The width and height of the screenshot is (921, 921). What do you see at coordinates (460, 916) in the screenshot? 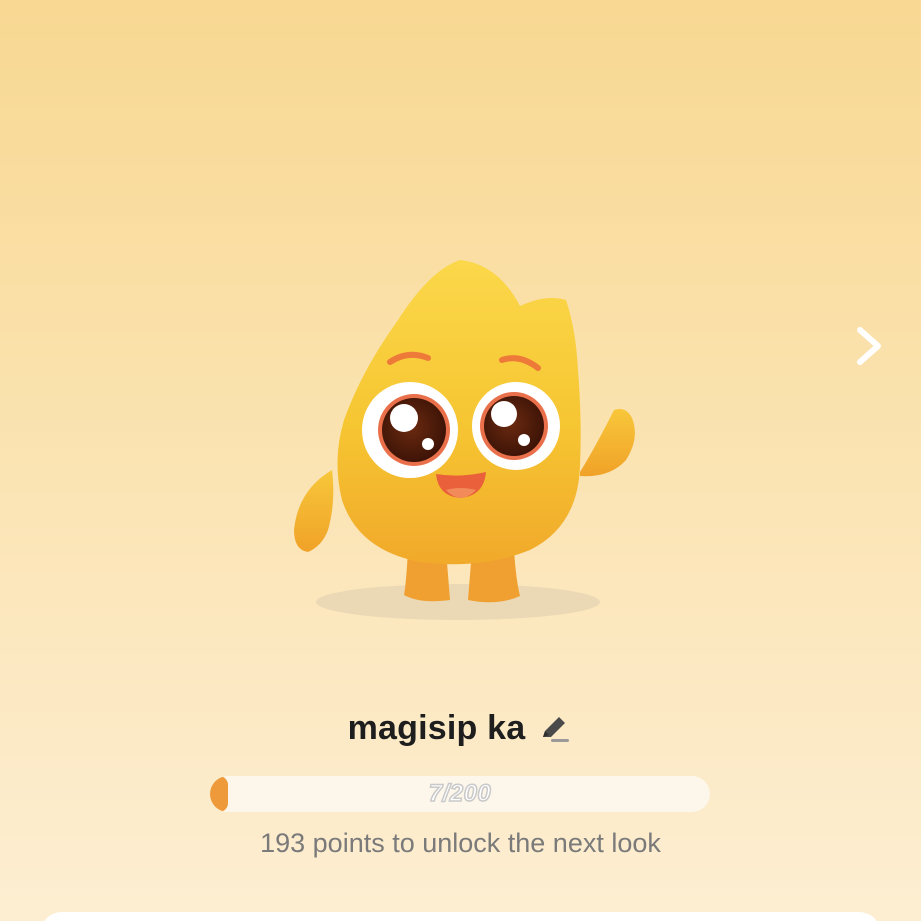
I see `bottom-sheet-edge` at bounding box center [460, 916].